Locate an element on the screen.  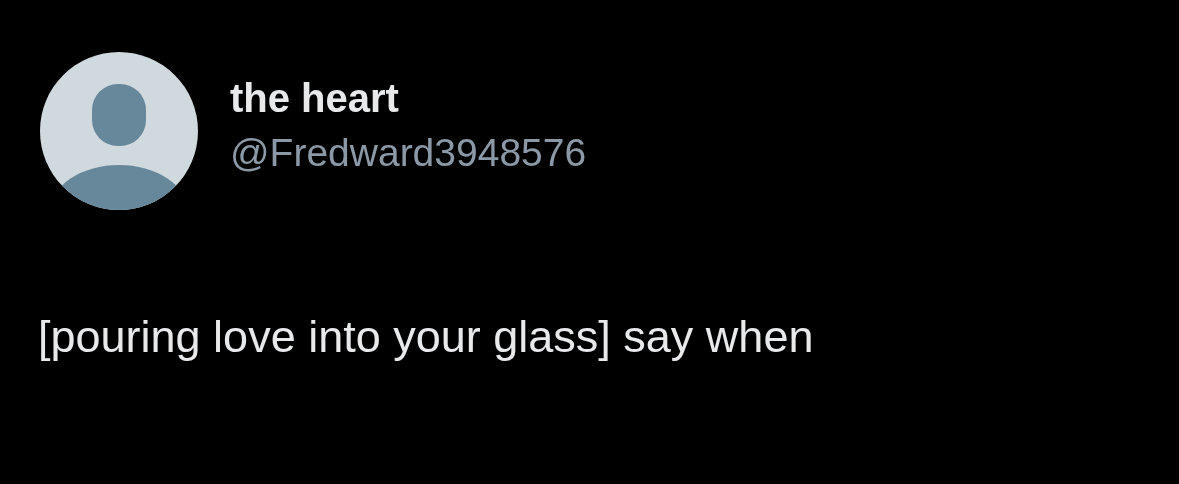
display-name: the heart is located at coordinates (314, 97).